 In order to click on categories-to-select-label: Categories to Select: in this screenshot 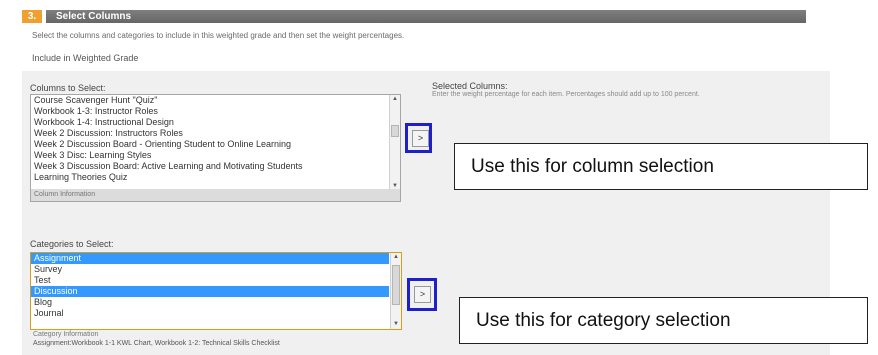, I will do `click(72, 244)`.